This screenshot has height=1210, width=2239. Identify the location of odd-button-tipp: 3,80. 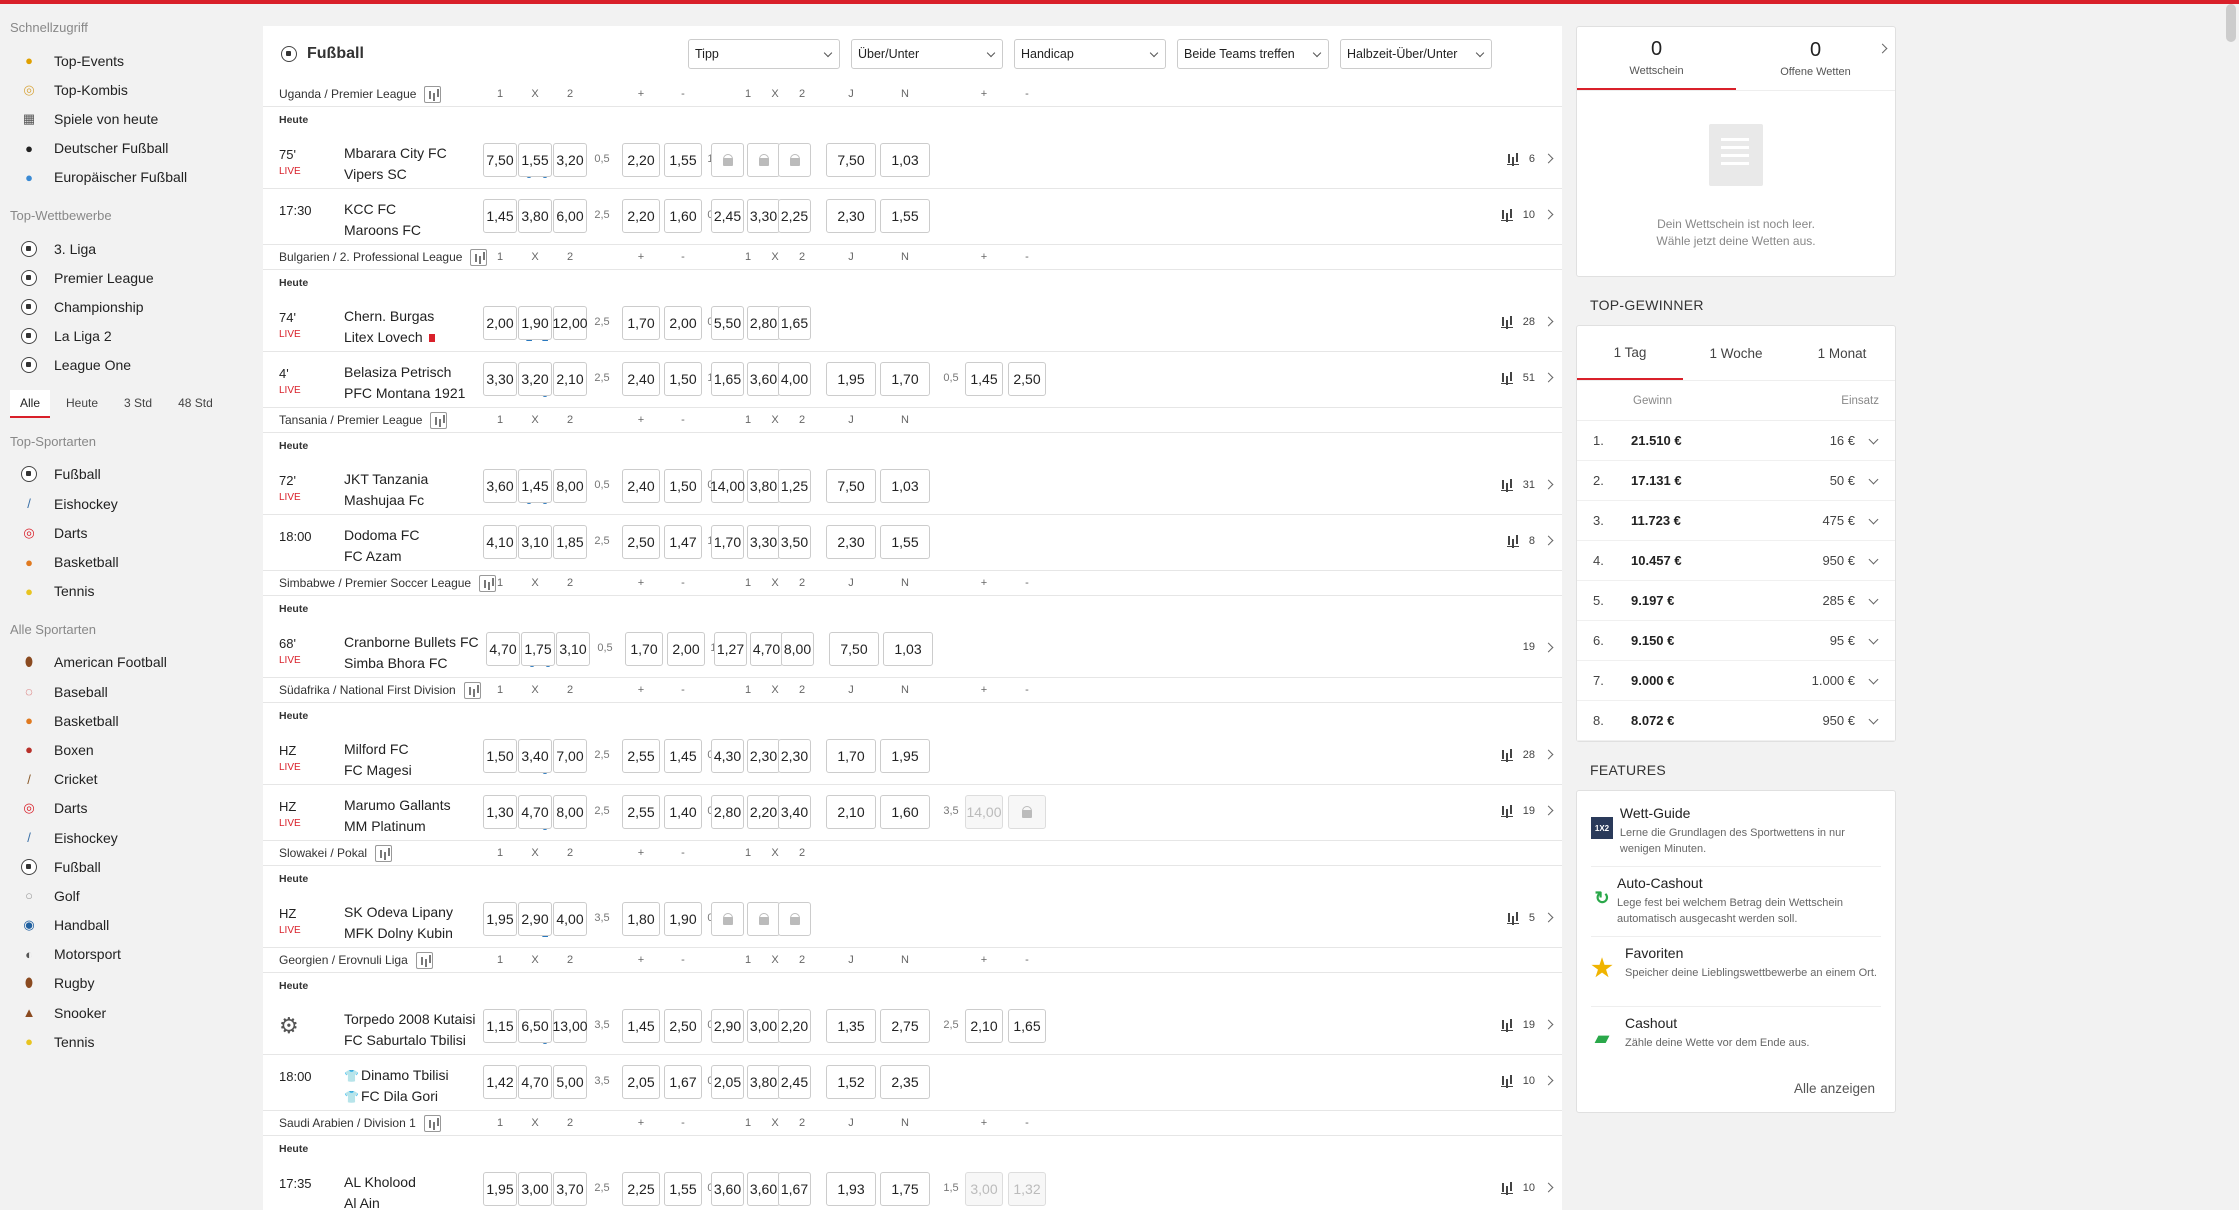
(535, 216).